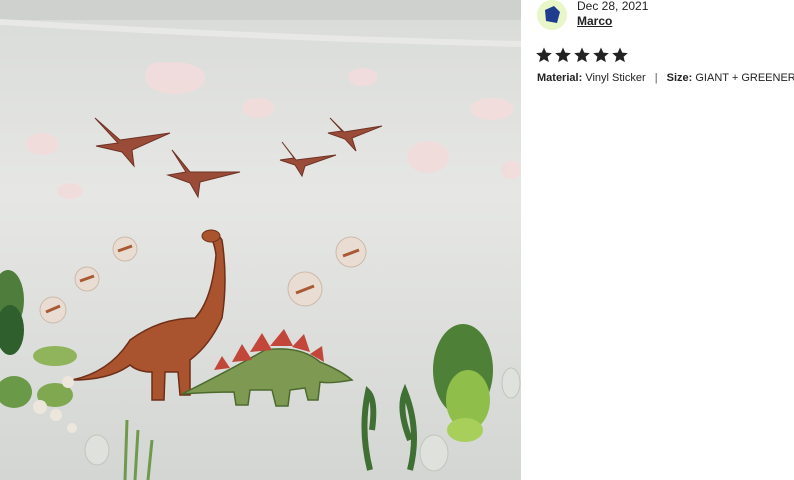 Image resolution: width=794 pixels, height=480 pixels. What do you see at coordinates (615, 78) in the screenshot?
I see `variation-value-material: Vinyl Sticker` at bounding box center [615, 78].